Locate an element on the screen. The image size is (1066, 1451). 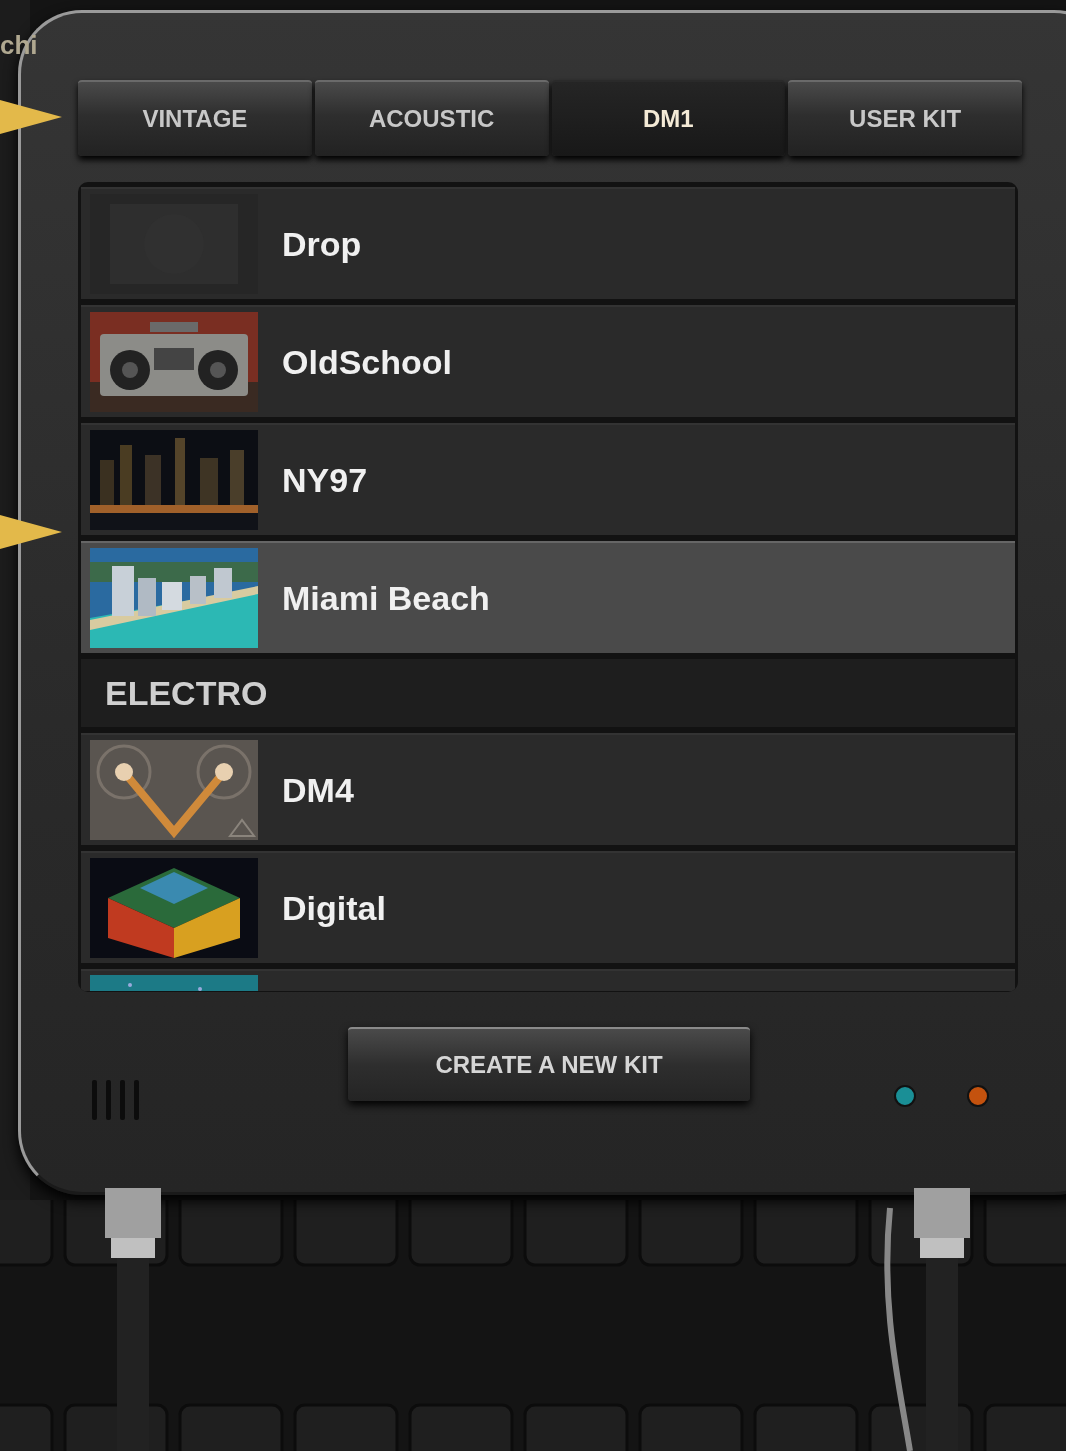
kit-row: OldSchool is located at coordinates (548, 361).